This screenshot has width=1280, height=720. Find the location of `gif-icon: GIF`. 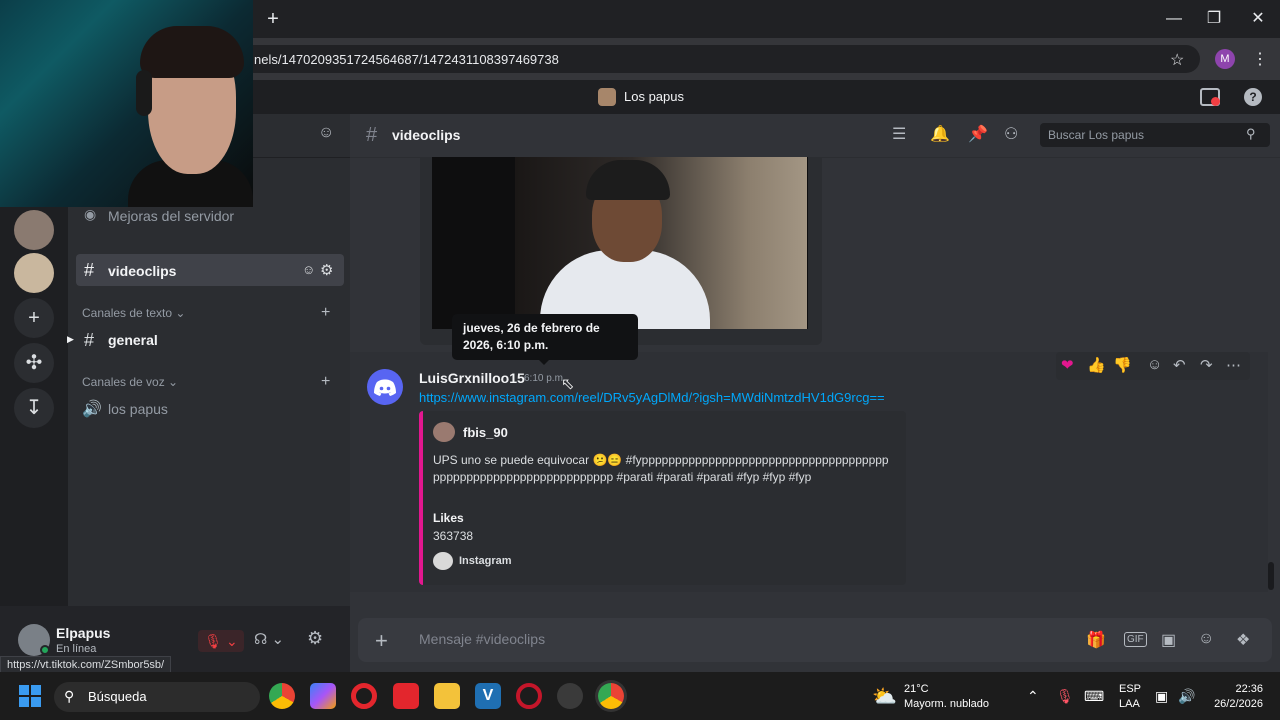

gif-icon: GIF is located at coordinates (1135, 639).